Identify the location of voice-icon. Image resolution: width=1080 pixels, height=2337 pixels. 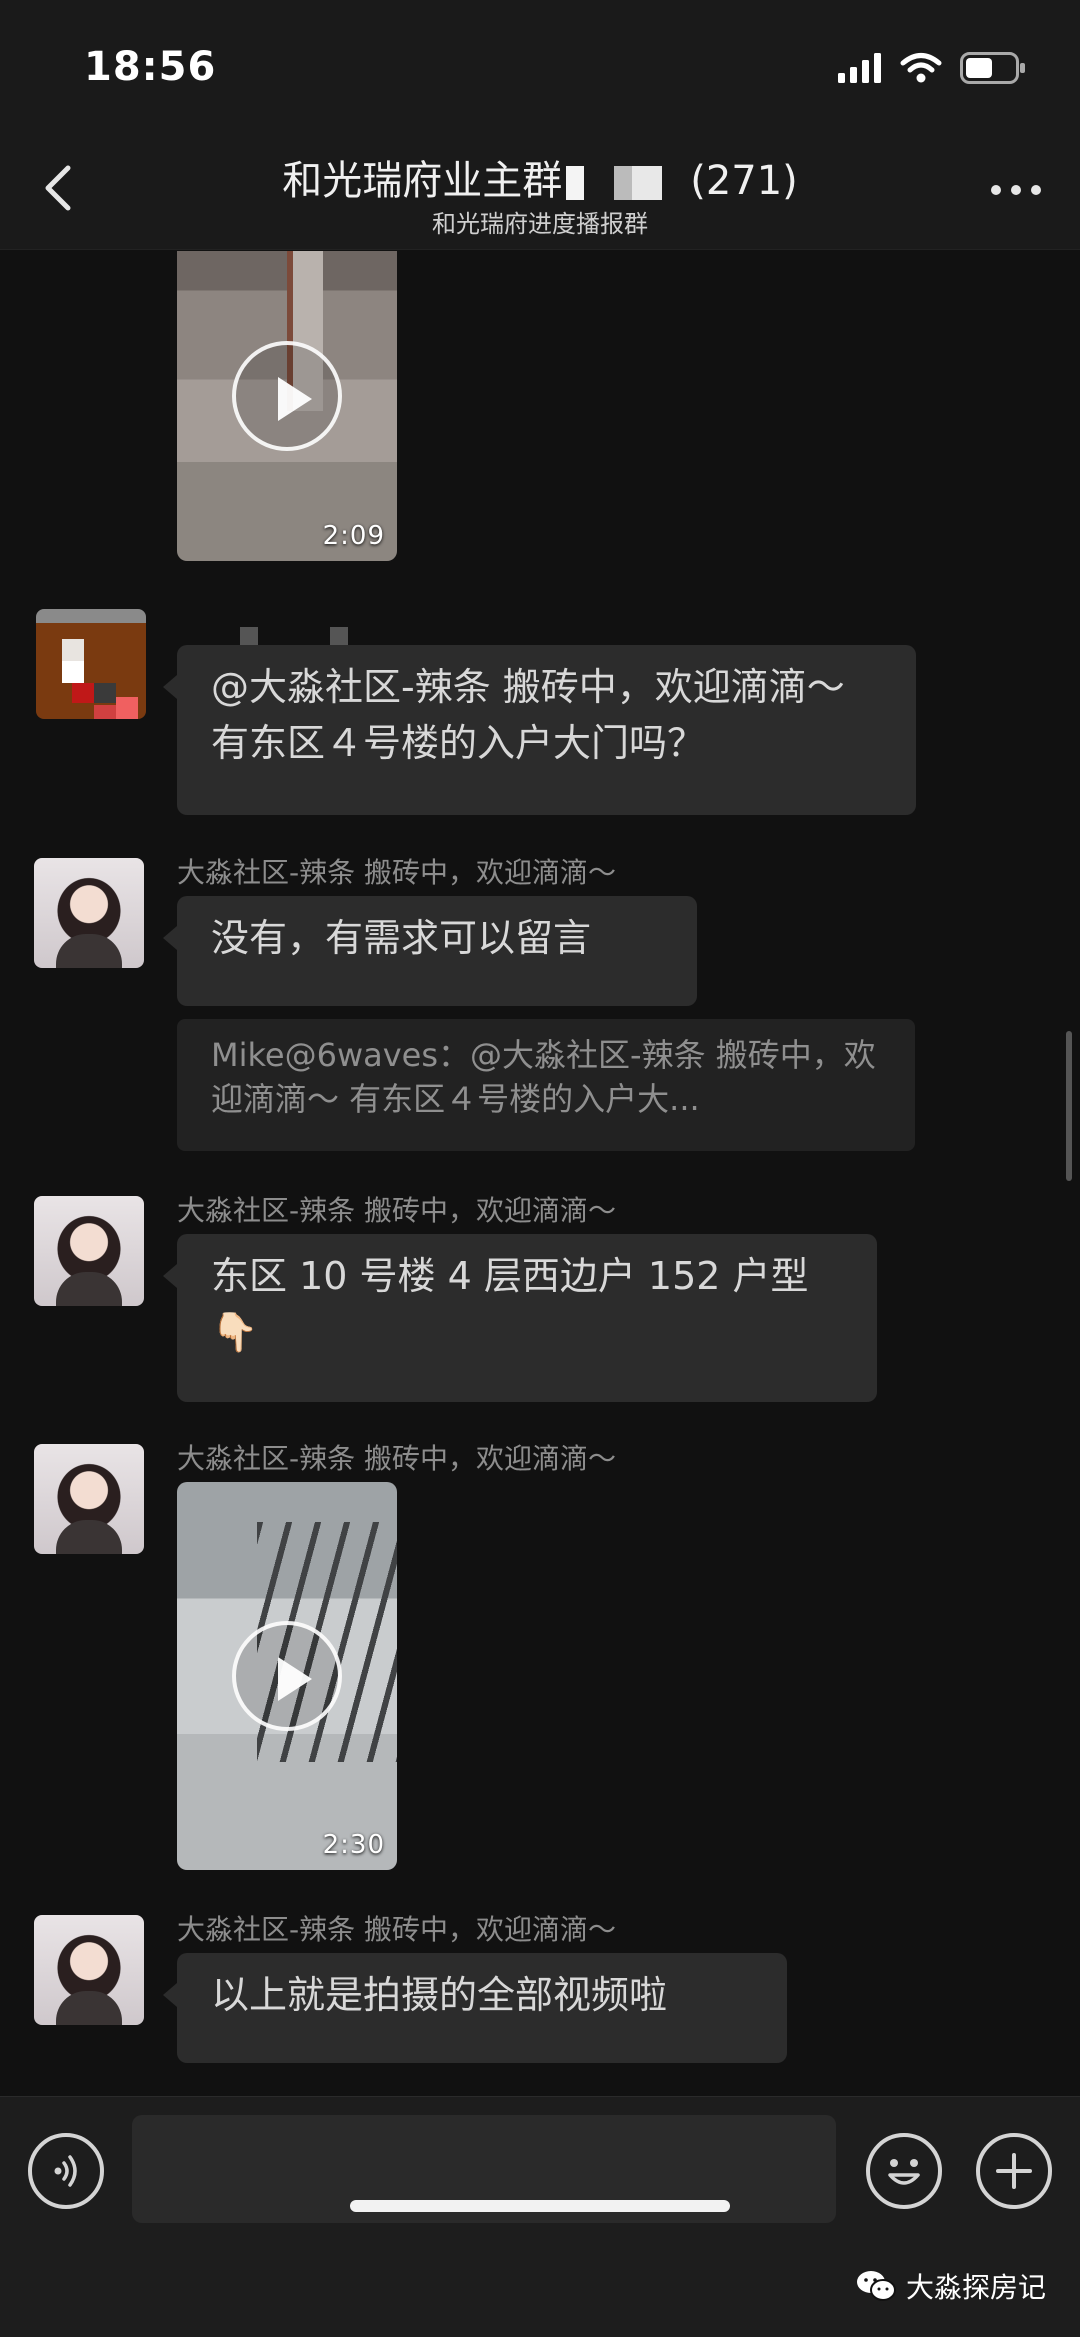
(65, 2171).